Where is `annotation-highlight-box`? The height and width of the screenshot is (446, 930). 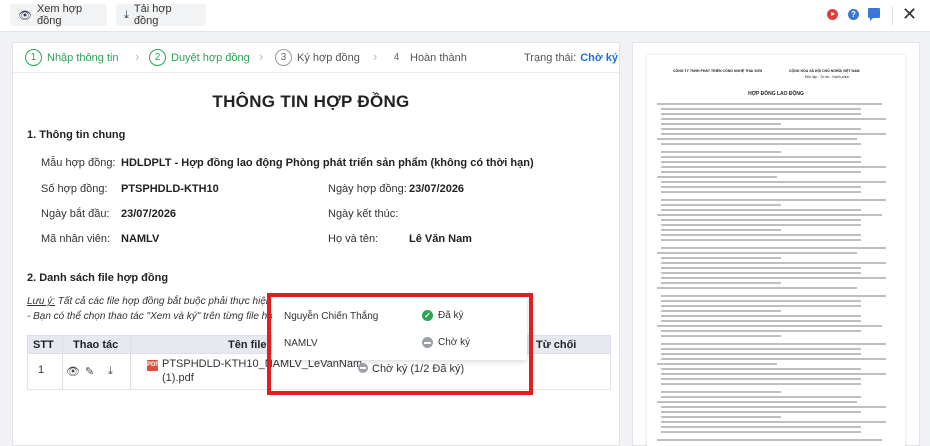
annotation-highlight-box is located at coordinates (400, 344).